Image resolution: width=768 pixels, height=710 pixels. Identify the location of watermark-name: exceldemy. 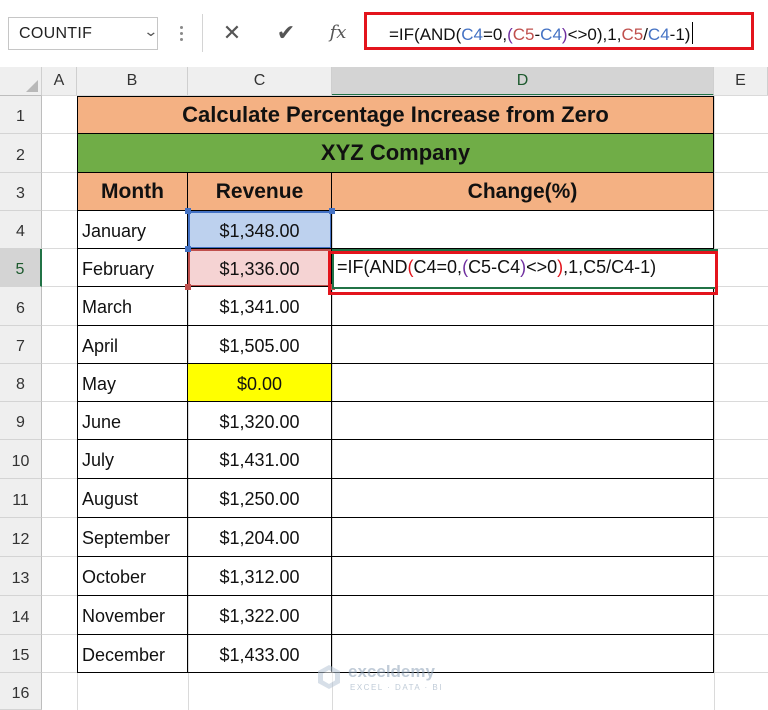
(391, 671).